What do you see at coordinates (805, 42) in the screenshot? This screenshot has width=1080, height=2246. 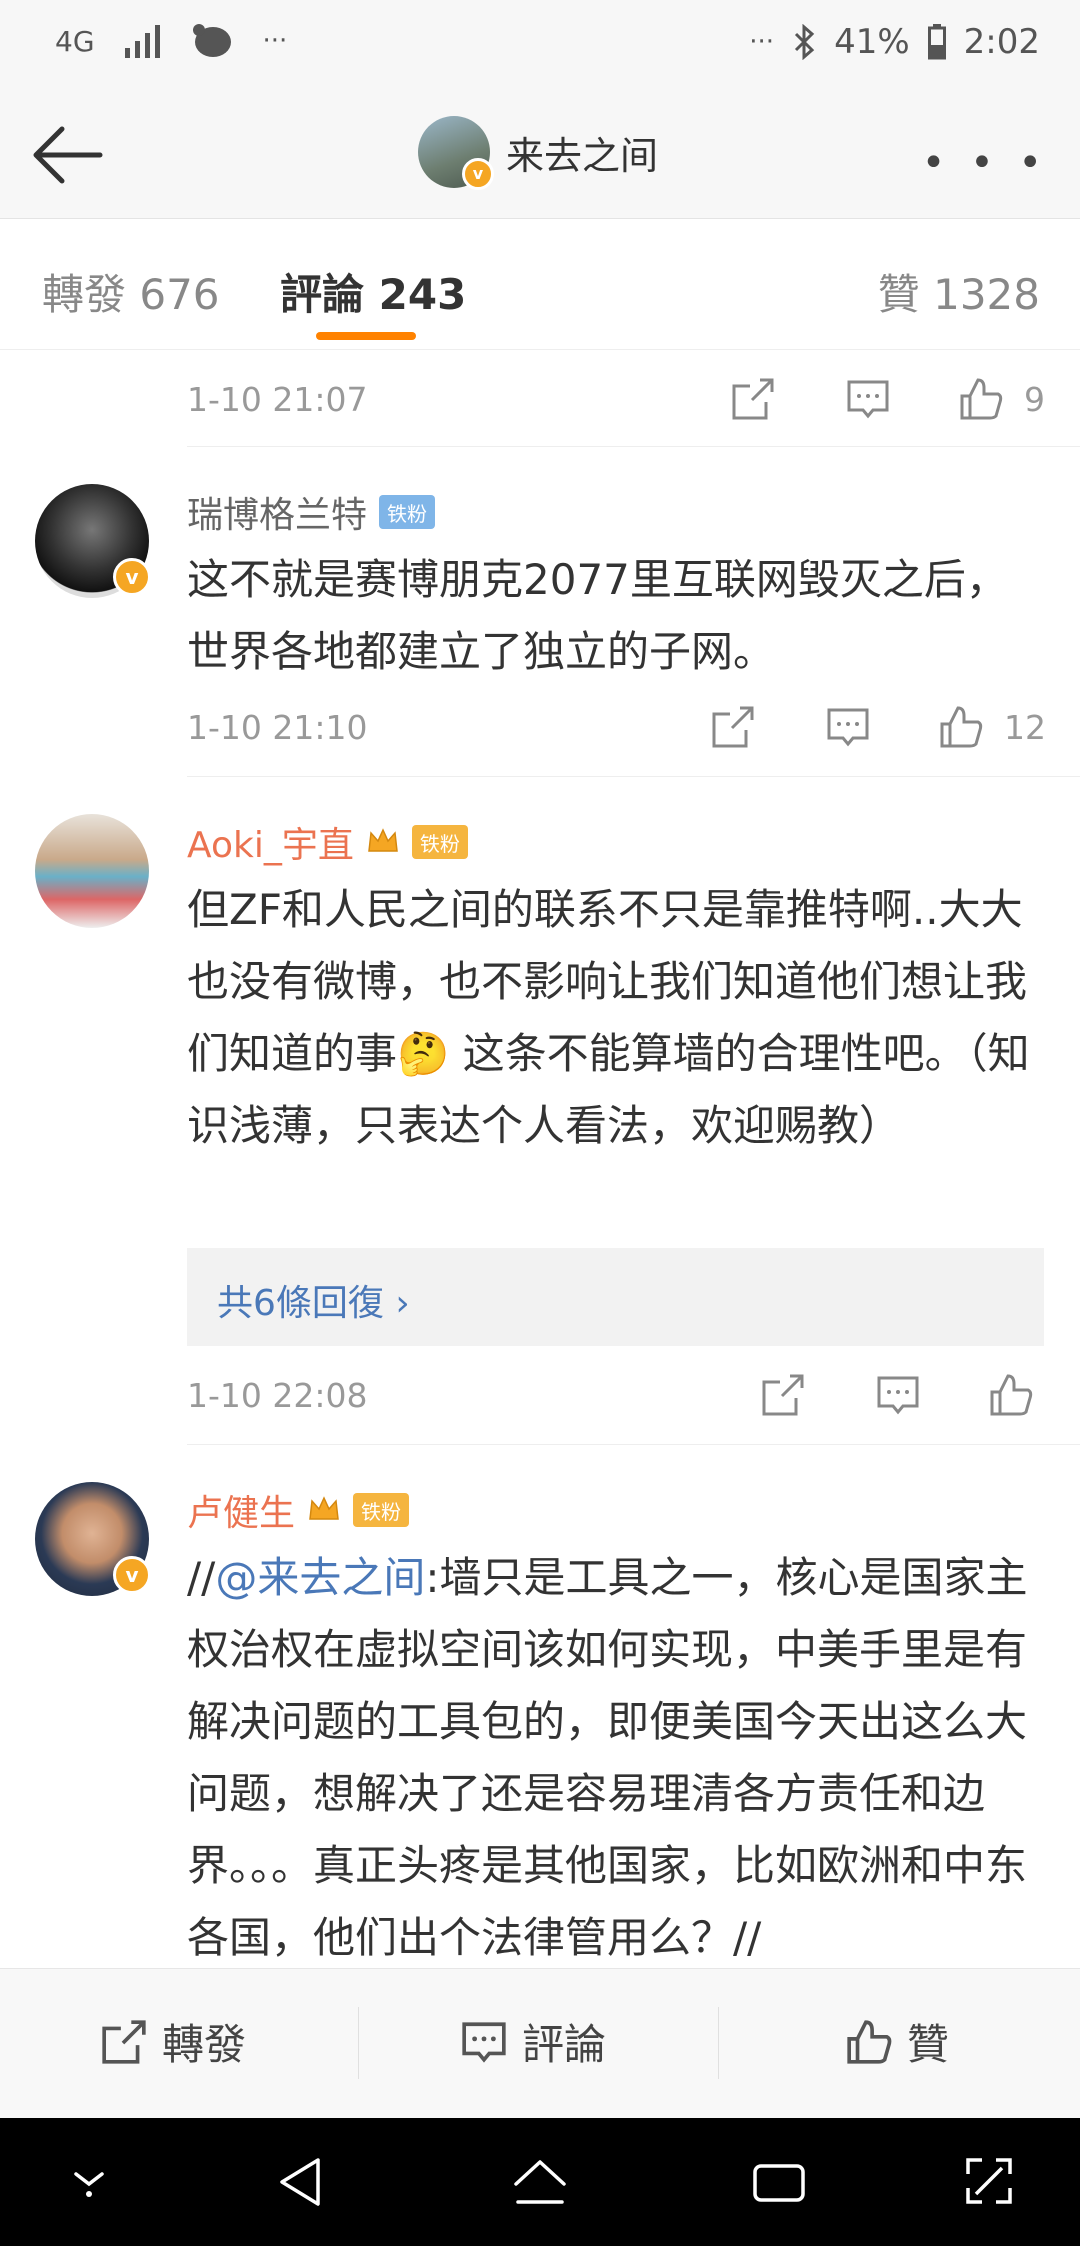 I see `bluetooth-icon` at bounding box center [805, 42].